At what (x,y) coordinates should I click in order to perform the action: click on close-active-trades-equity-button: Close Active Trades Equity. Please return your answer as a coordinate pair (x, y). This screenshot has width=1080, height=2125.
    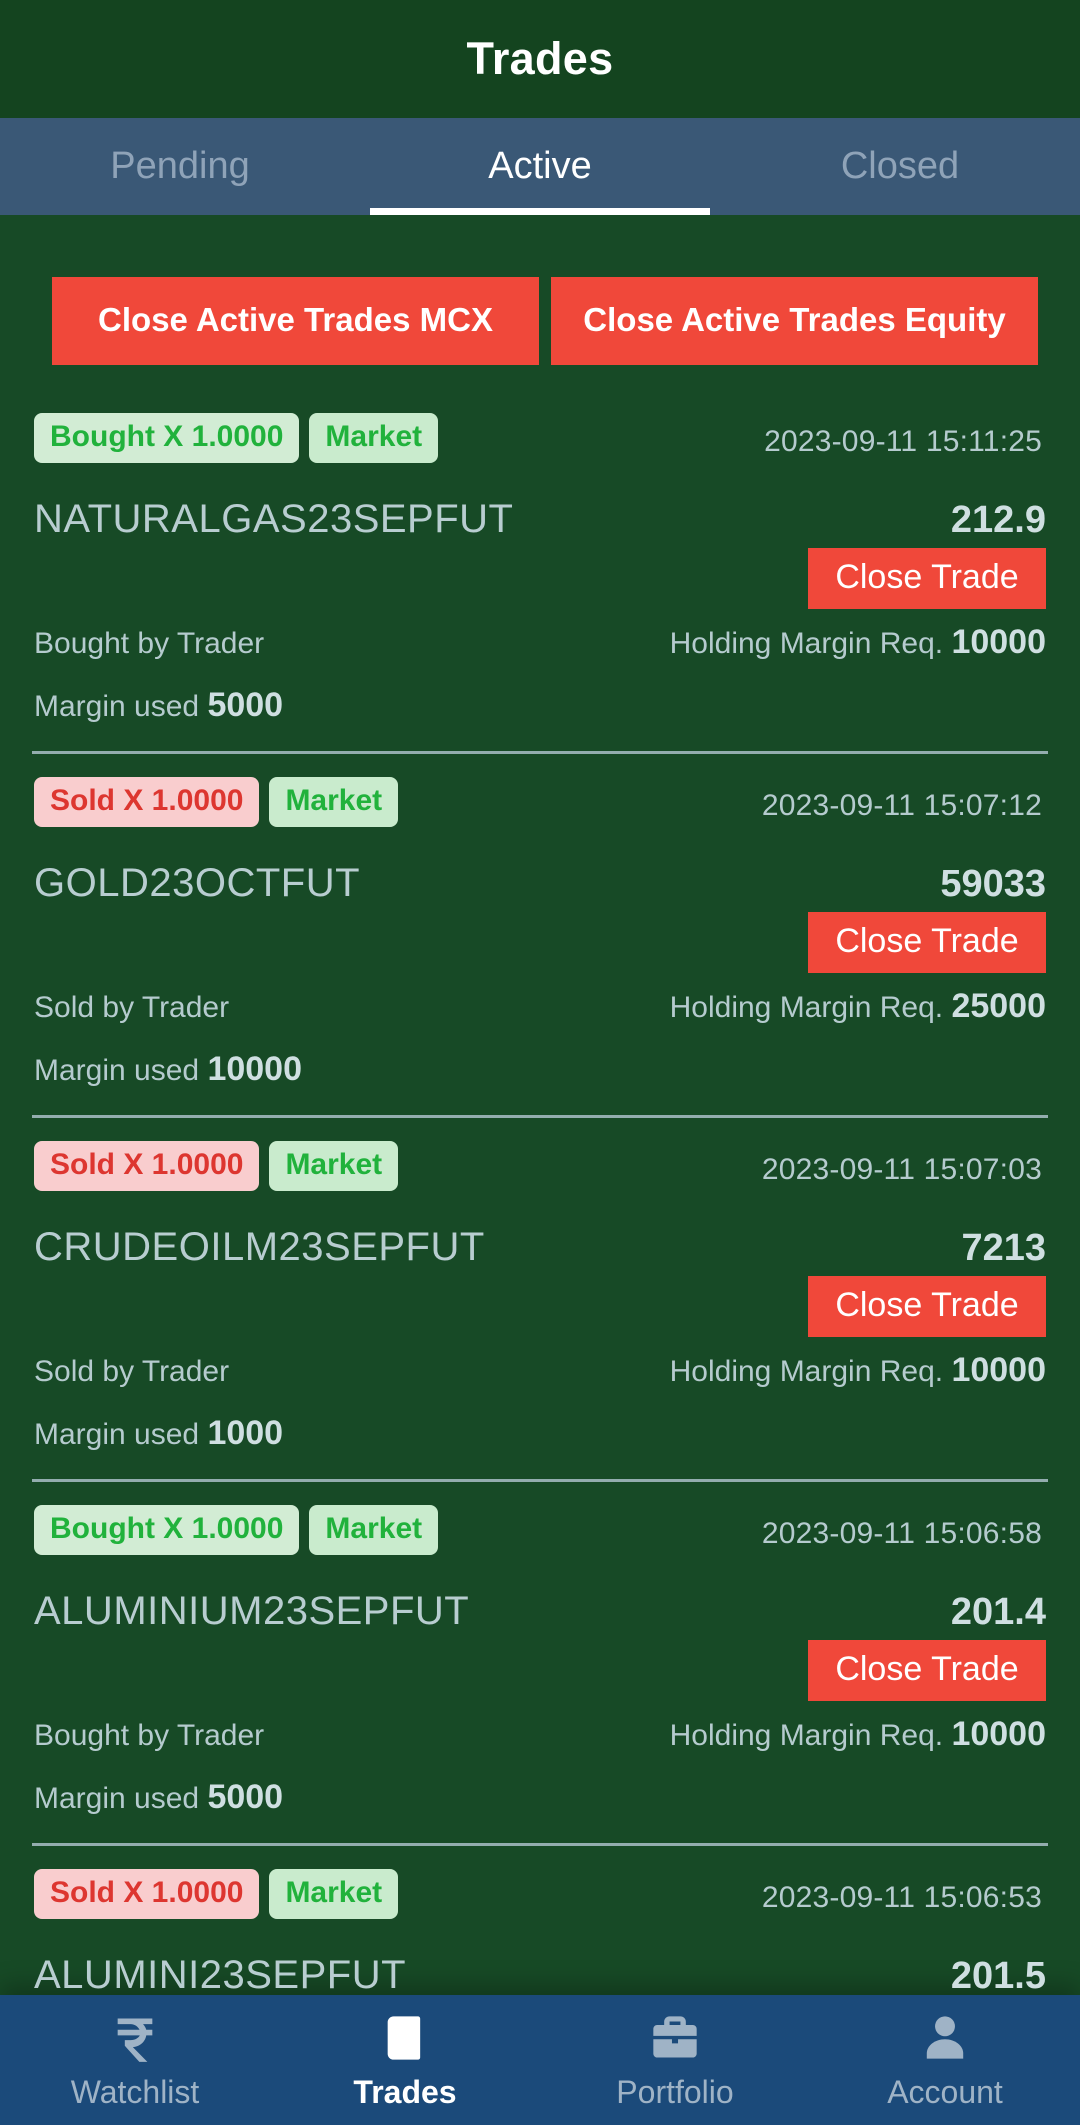
    Looking at the image, I should click on (794, 321).